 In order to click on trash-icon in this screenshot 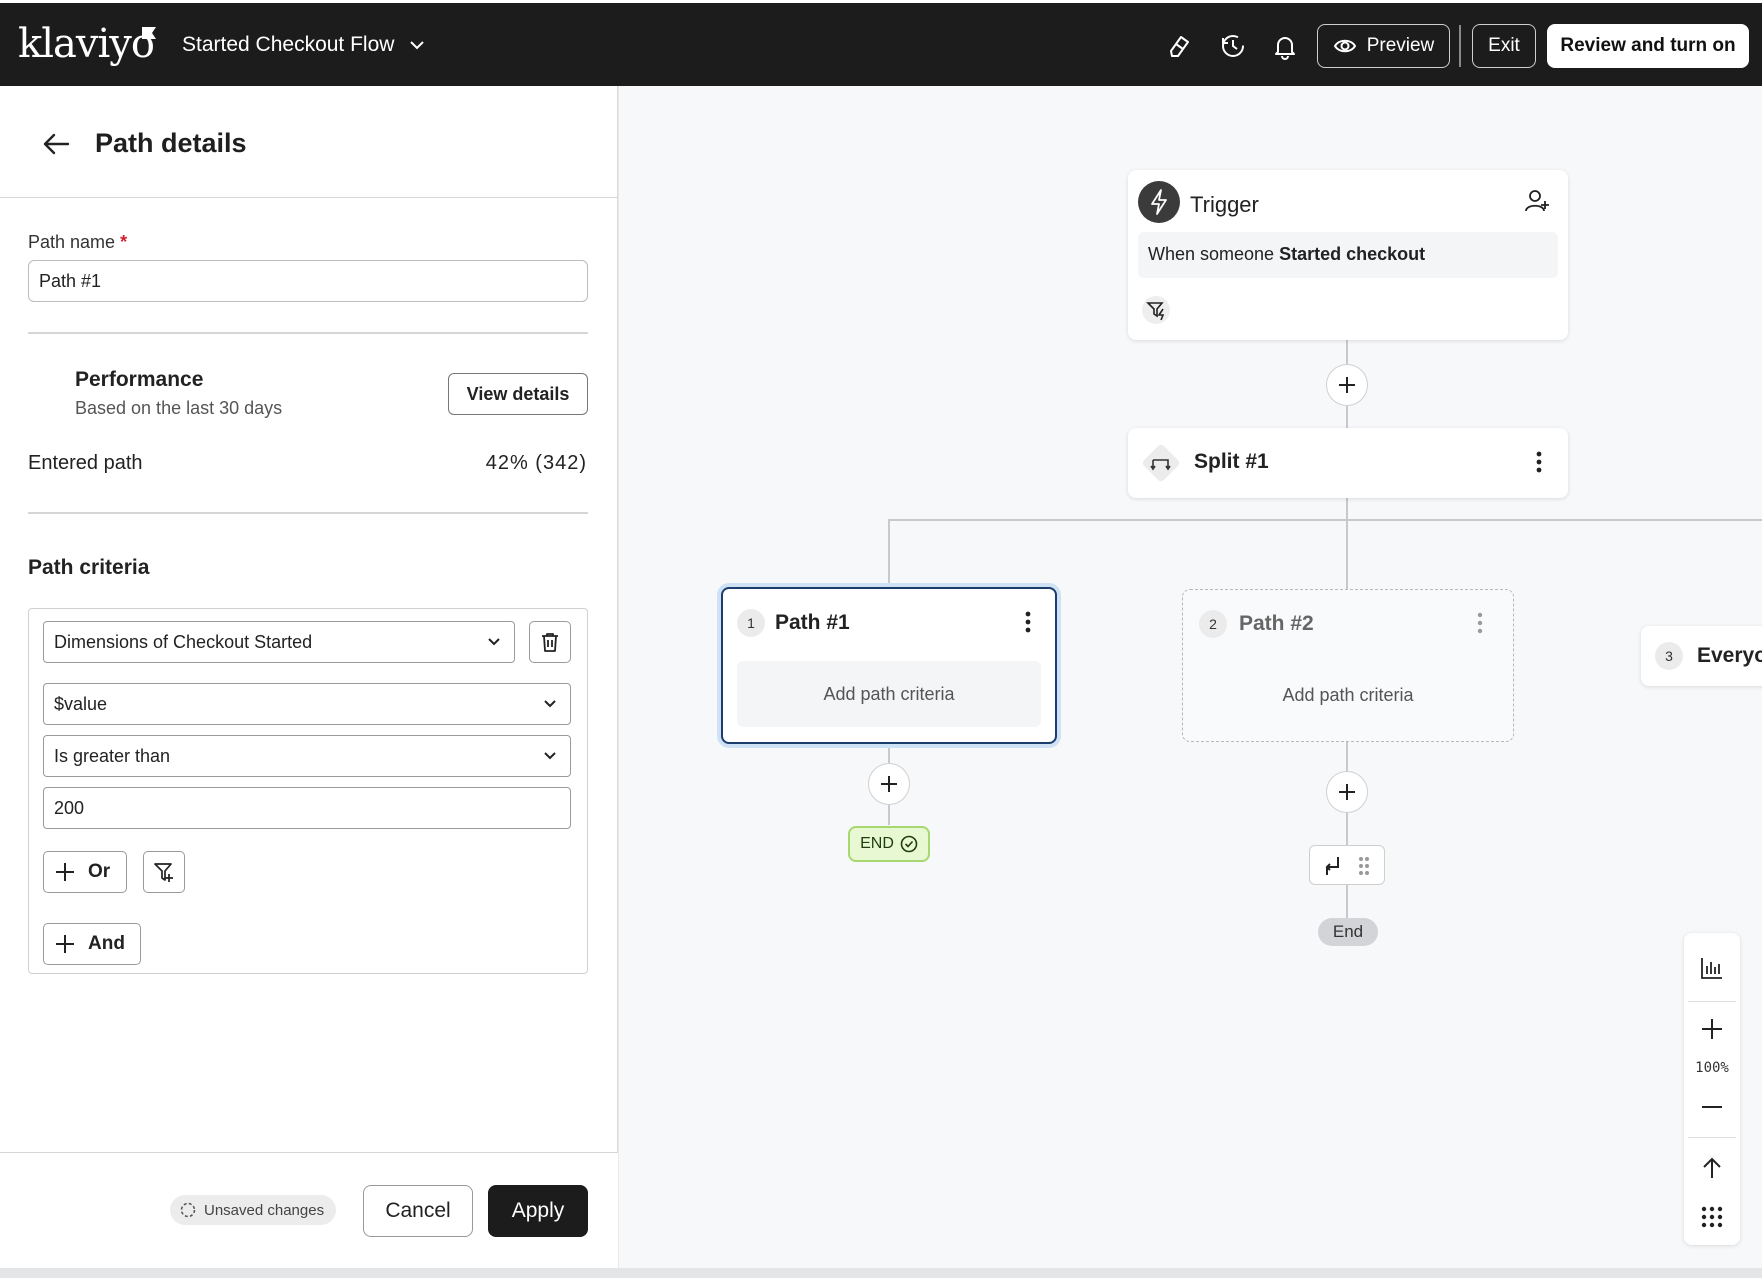, I will do `click(550, 642)`.